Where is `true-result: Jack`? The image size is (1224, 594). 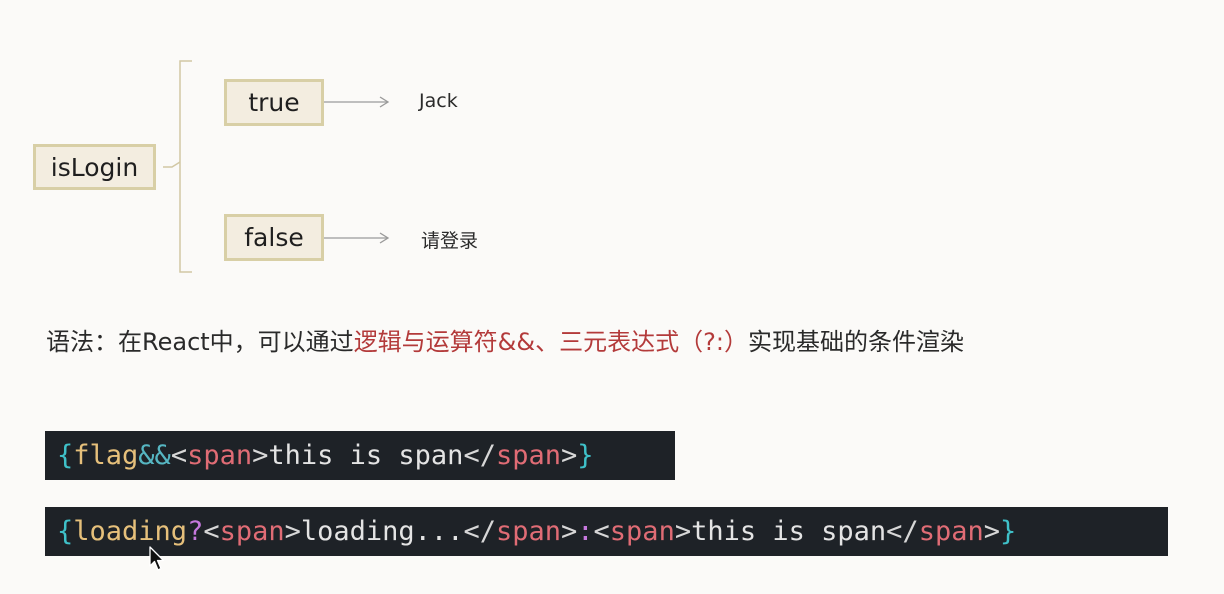 true-result: Jack is located at coordinates (438, 101).